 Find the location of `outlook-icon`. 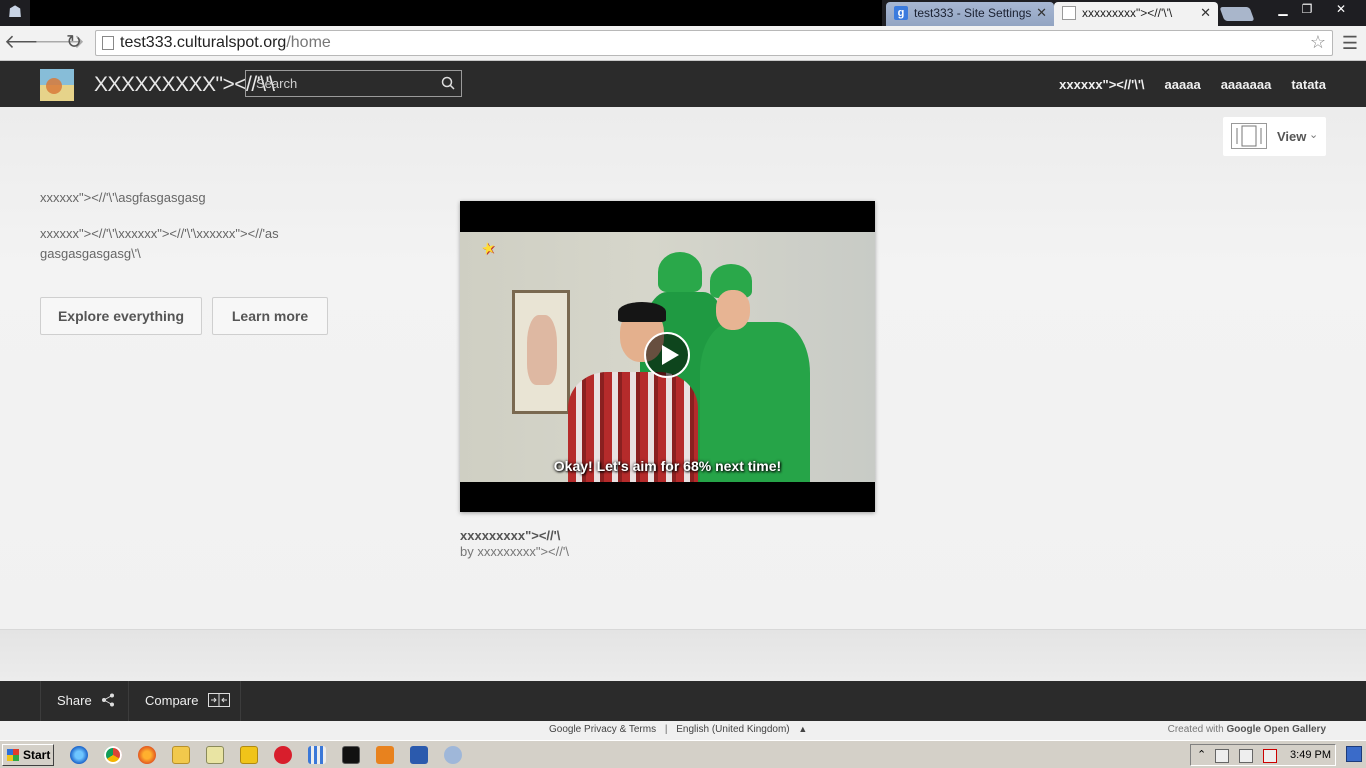

outlook-icon is located at coordinates (249, 755).